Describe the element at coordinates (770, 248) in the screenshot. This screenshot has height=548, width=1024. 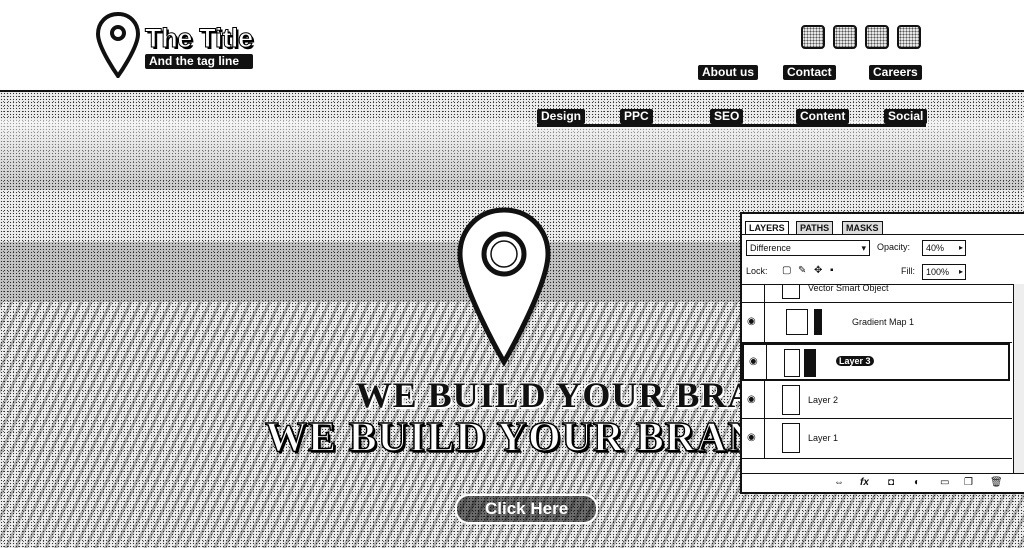
I see `blend-mode-value: Difference` at that location.